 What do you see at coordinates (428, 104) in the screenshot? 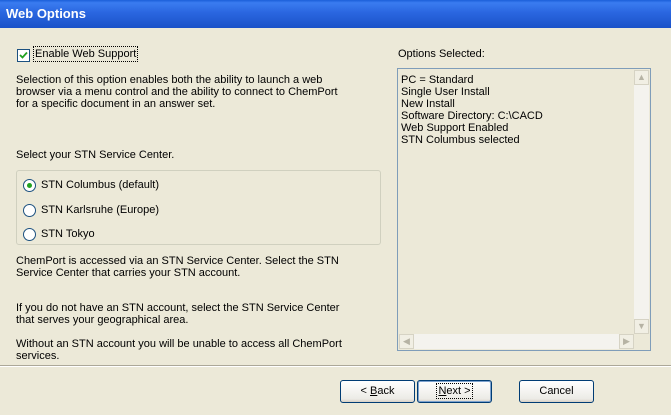
I see `list-item: New Install` at bounding box center [428, 104].